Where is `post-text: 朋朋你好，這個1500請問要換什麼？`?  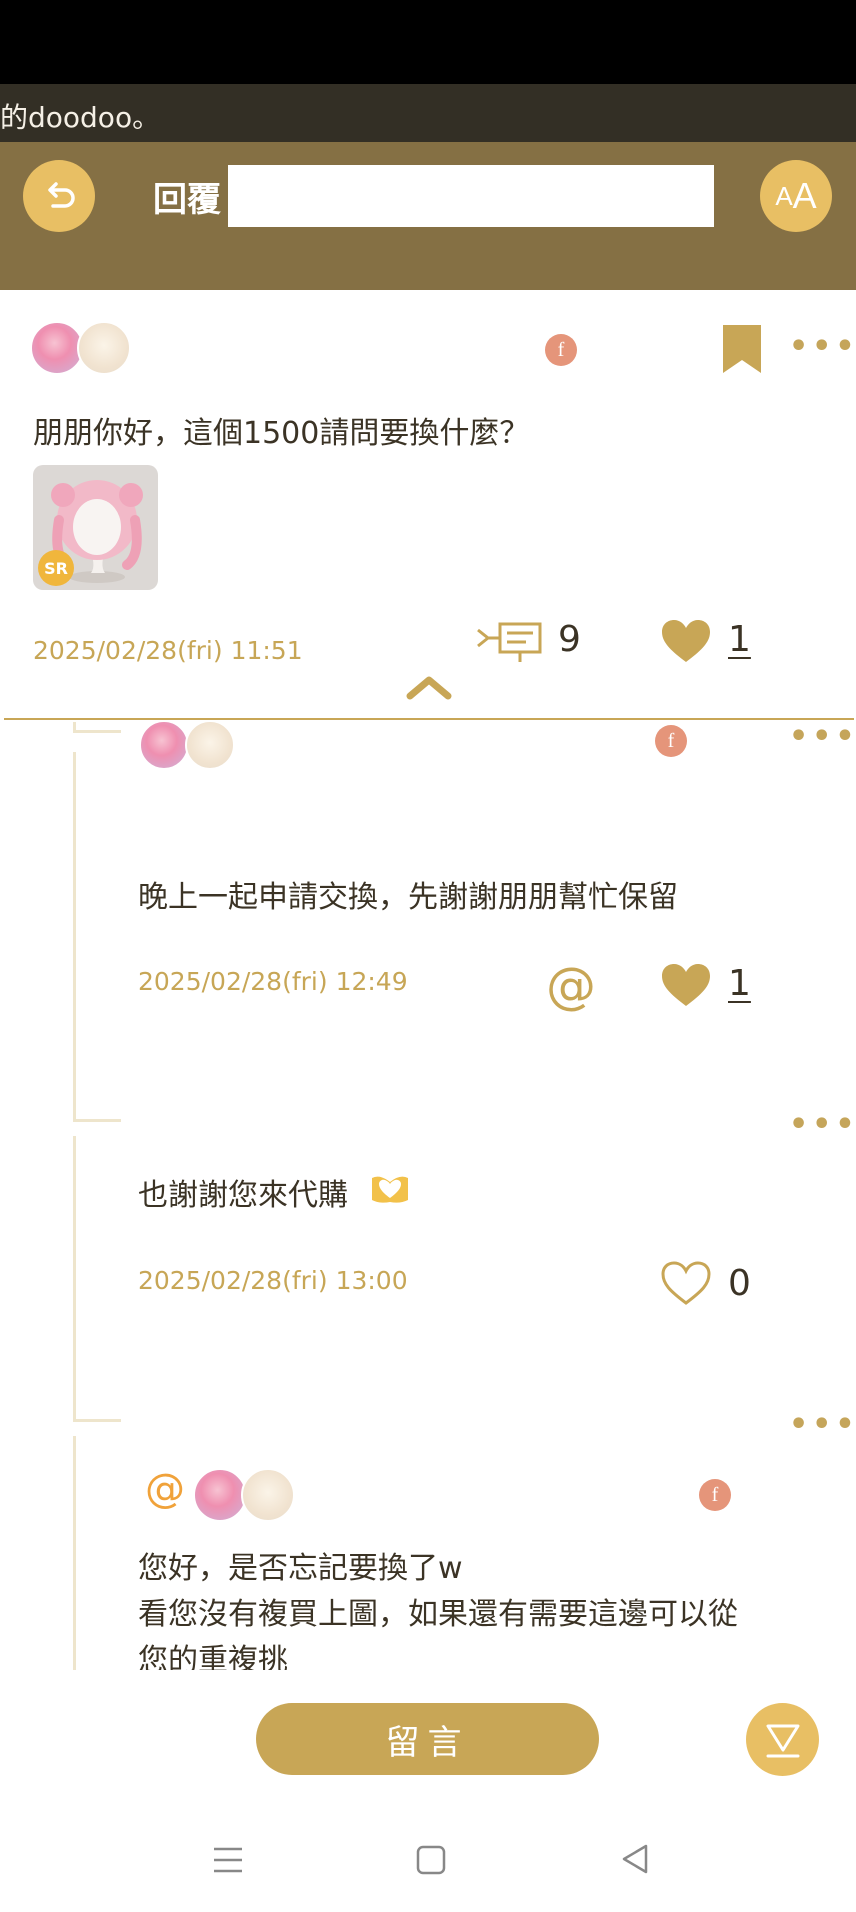 post-text: 朋朋你好，這個1500請問要換什麼？ is located at coordinates (281, 433).